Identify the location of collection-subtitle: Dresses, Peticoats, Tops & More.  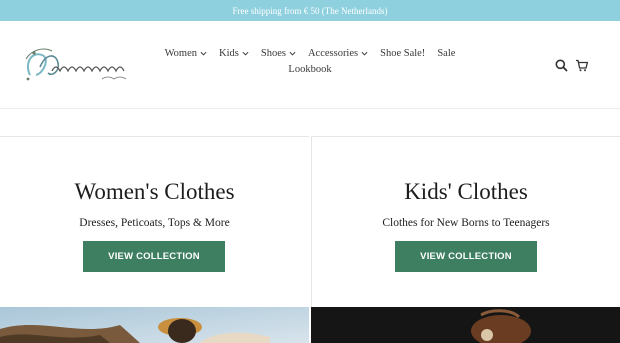
(154, 223).